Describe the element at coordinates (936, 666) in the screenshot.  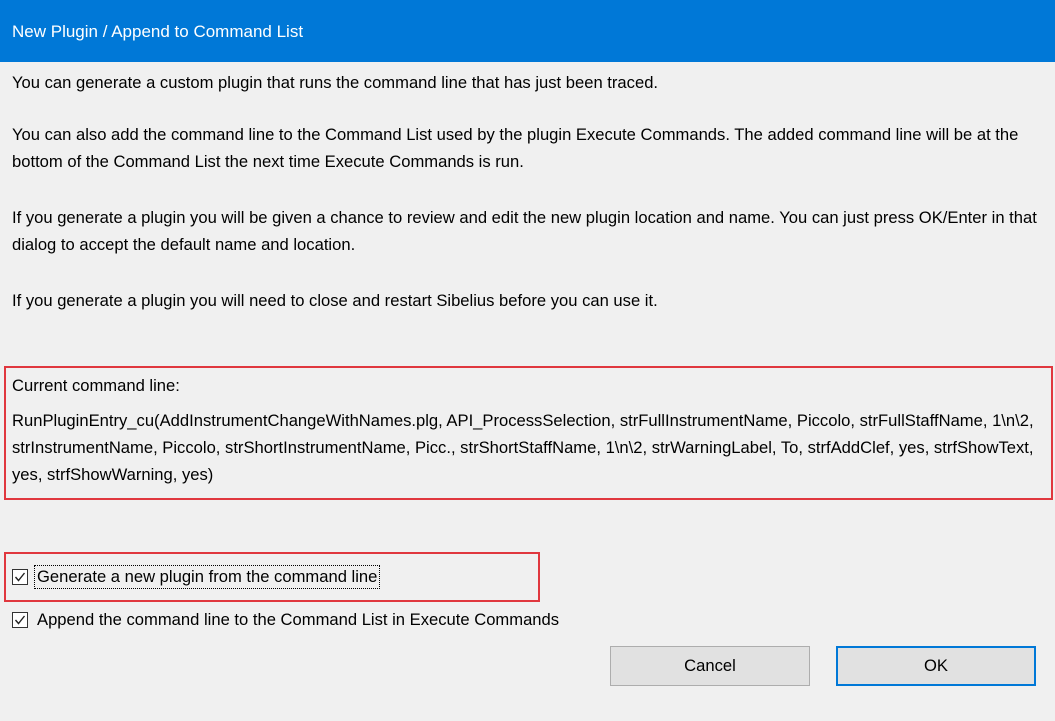
I see `ok-button: OK` at that location.